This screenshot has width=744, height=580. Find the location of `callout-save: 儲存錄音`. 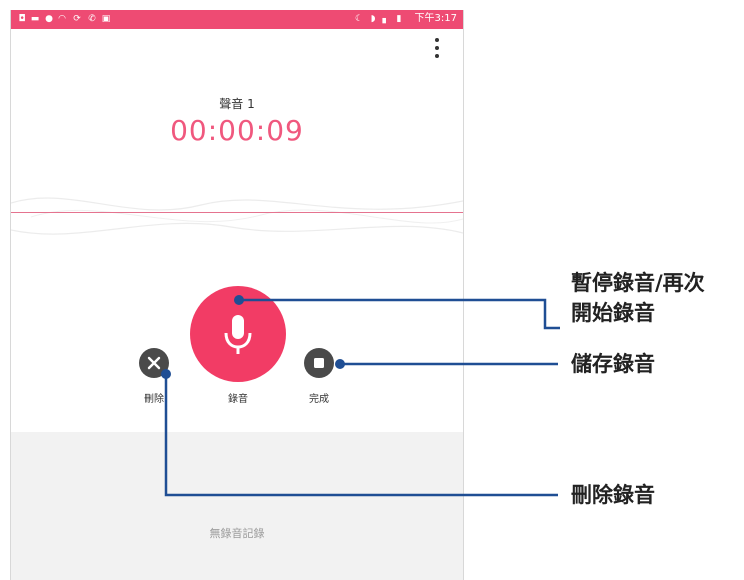

callout-save: 儲存錄音 is located at coordinates (613, 364).